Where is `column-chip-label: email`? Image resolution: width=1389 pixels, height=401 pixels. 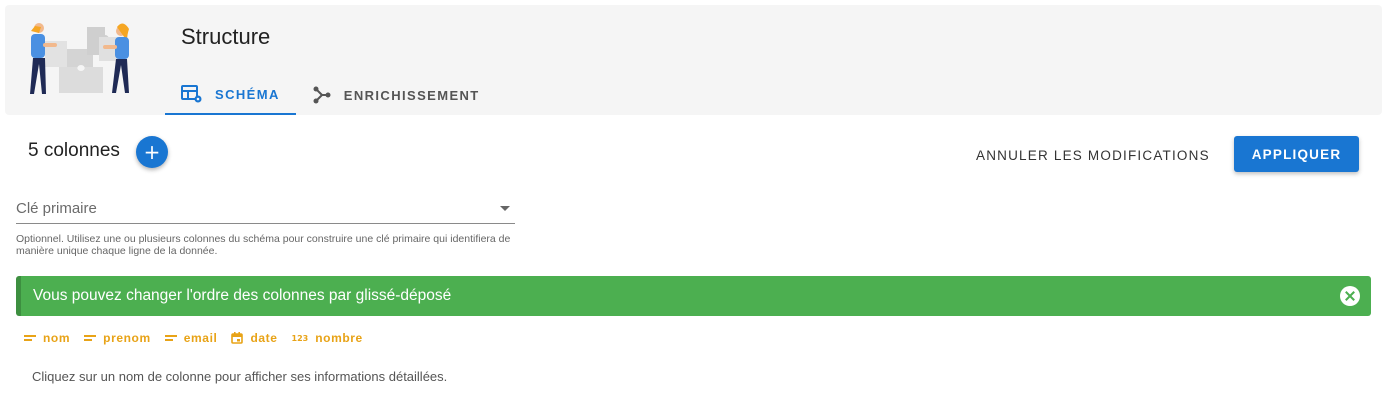 column-chip-label: email is located at coordinates (200, 338).